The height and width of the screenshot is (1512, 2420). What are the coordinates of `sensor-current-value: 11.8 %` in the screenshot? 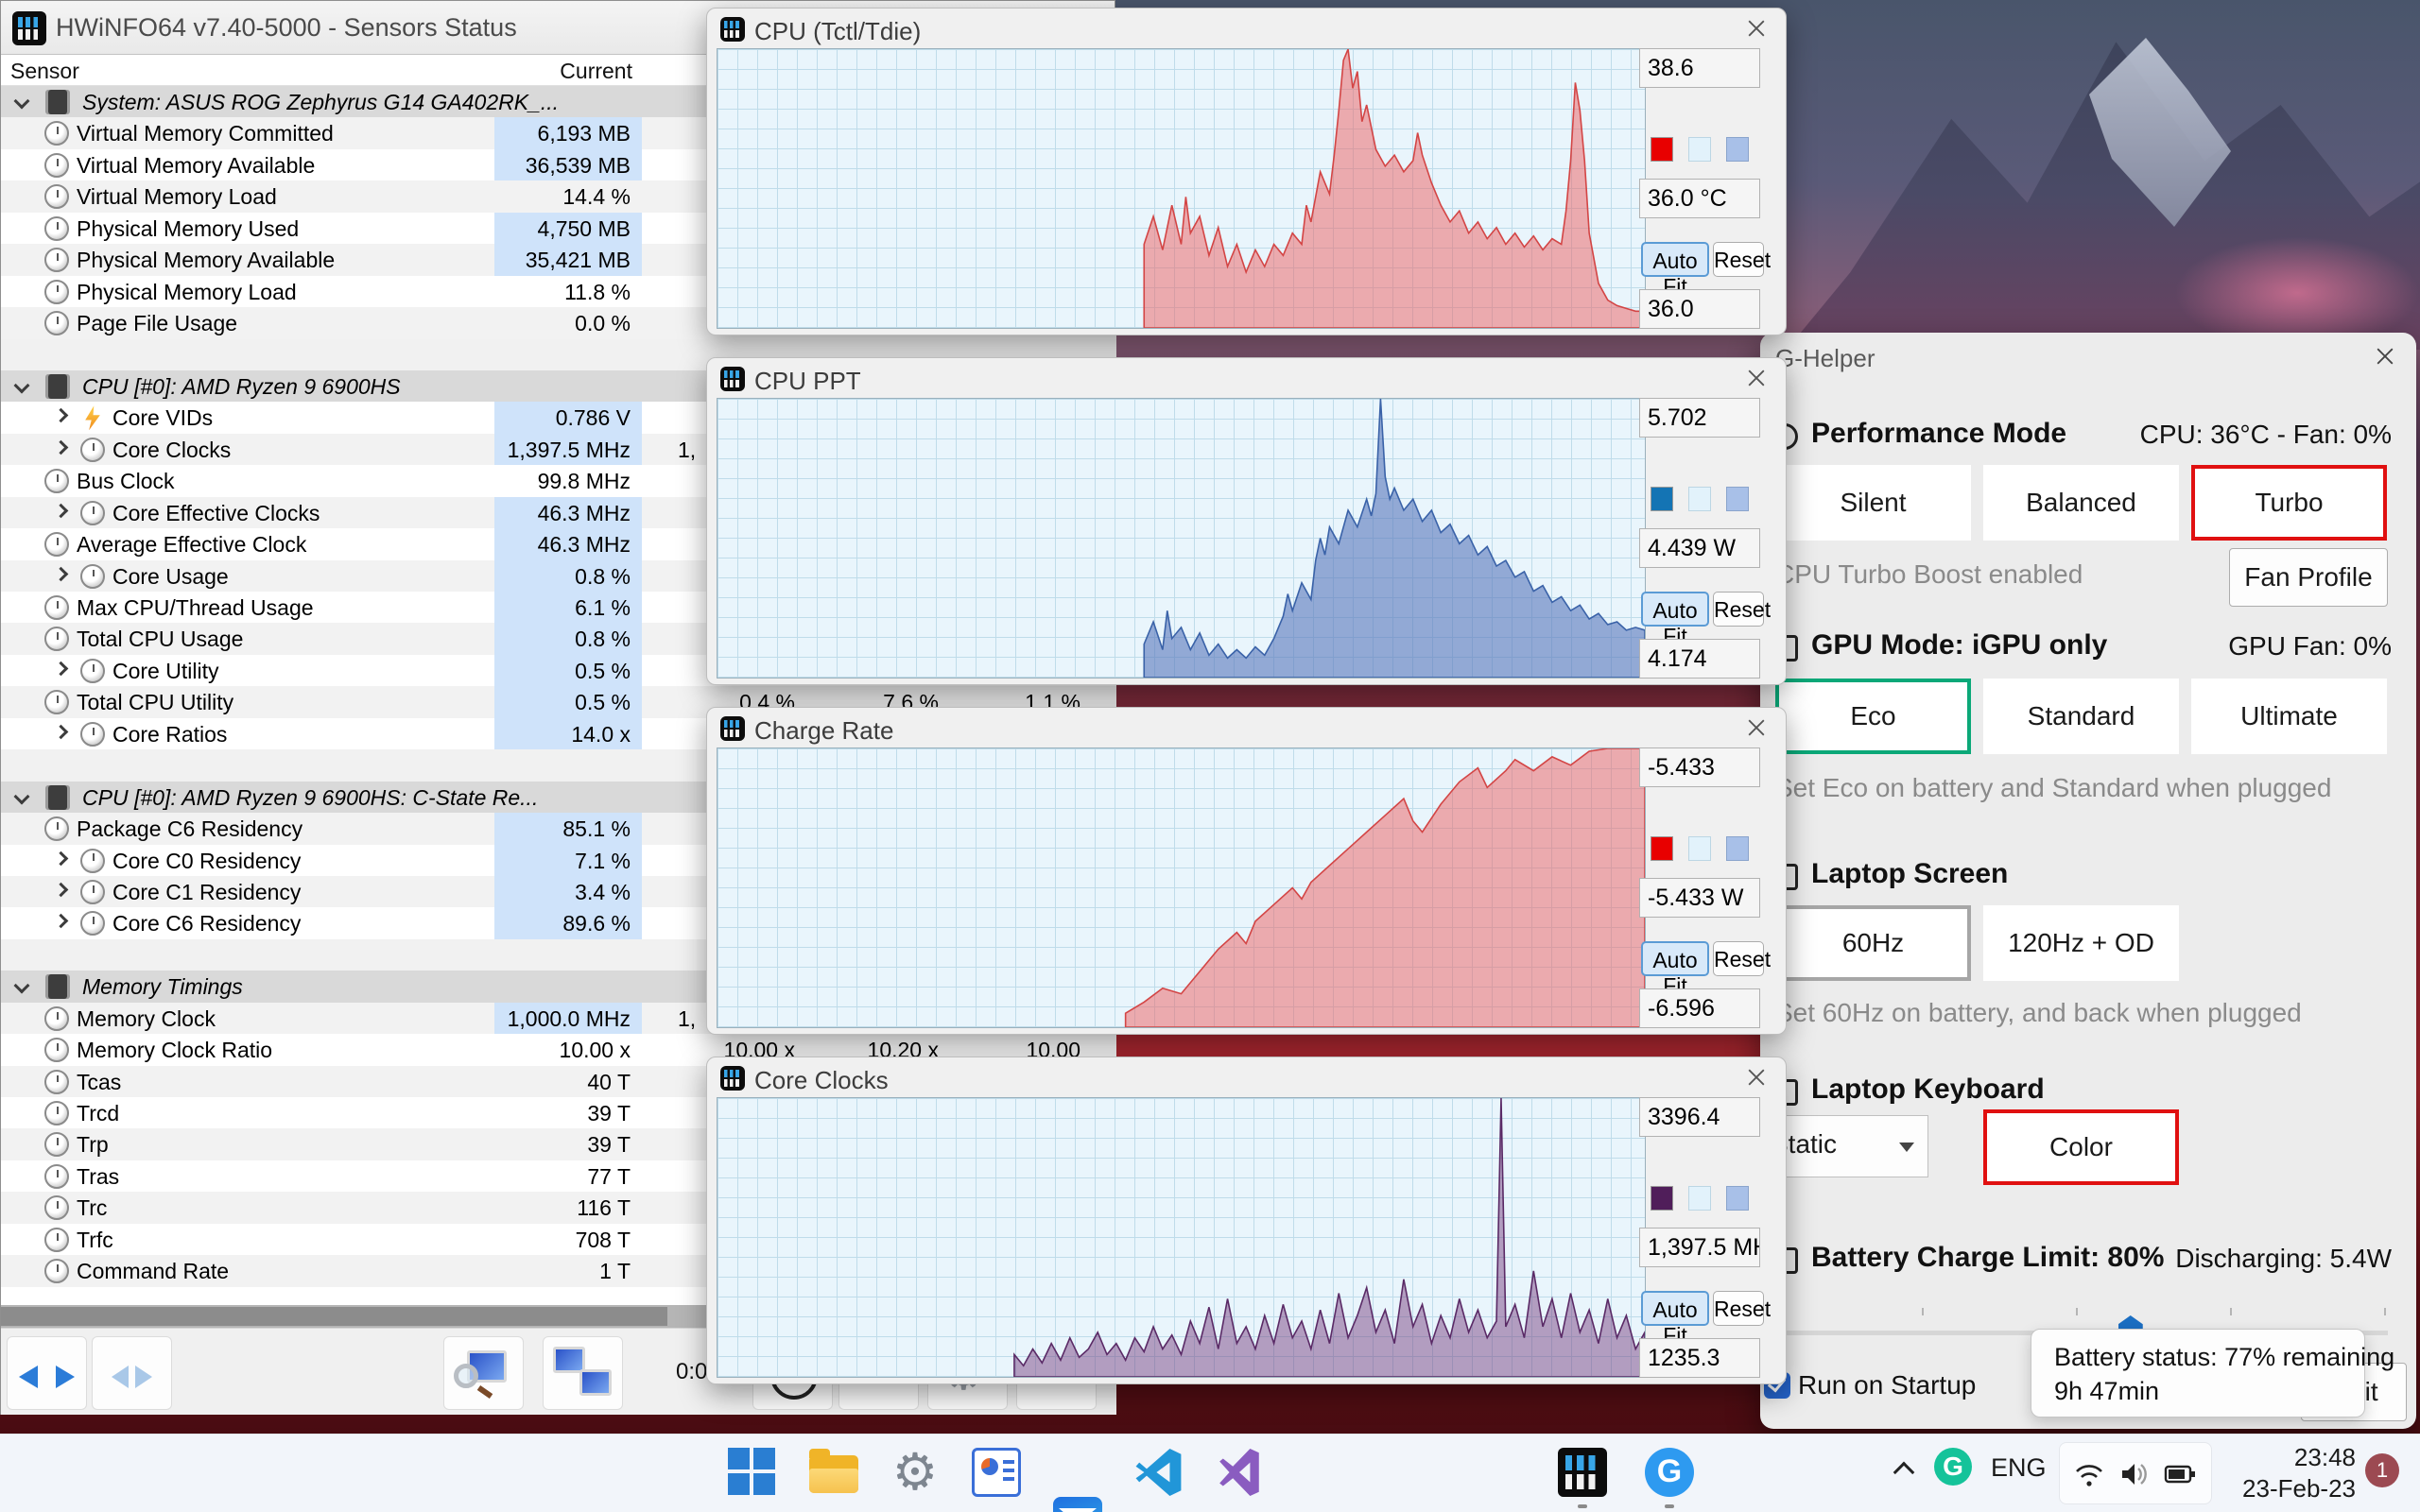 It's located at (597, 291).